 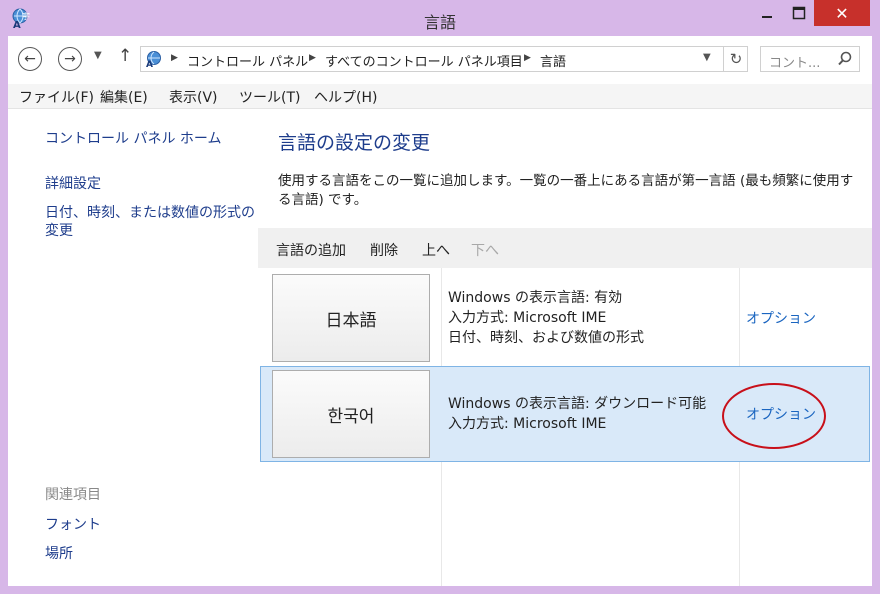 What do you see at coordinates (59, 230) in the screenshot?
I see `sidebar-link-datetime-format-cont: 変更` at bounding box center [59, 230].